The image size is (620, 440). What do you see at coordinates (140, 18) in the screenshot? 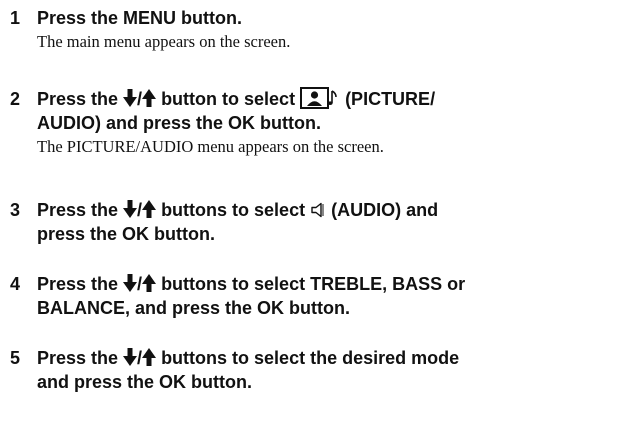
I see `instruction-text: Press the MENU button.` at bounding box center [140, 18].